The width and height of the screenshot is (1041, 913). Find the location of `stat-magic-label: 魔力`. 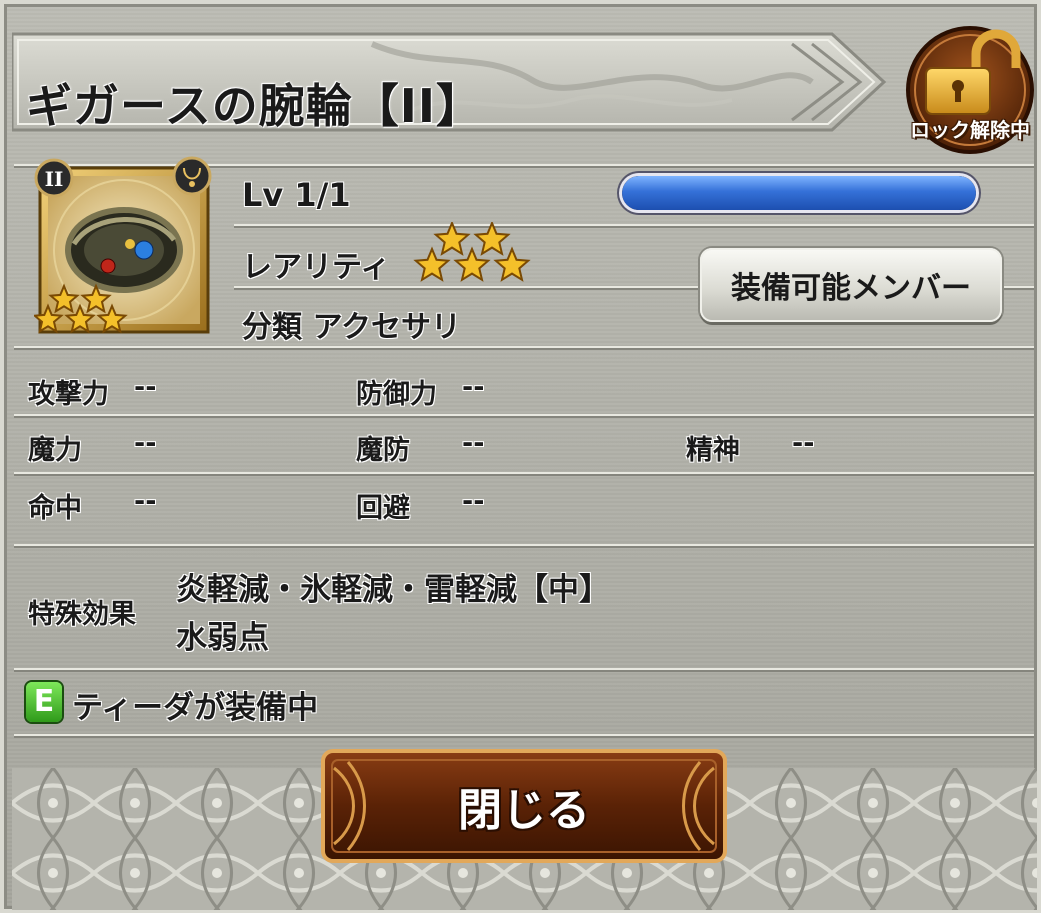

stat-magic-label: 魔力 is located at coordinates (55, 450).